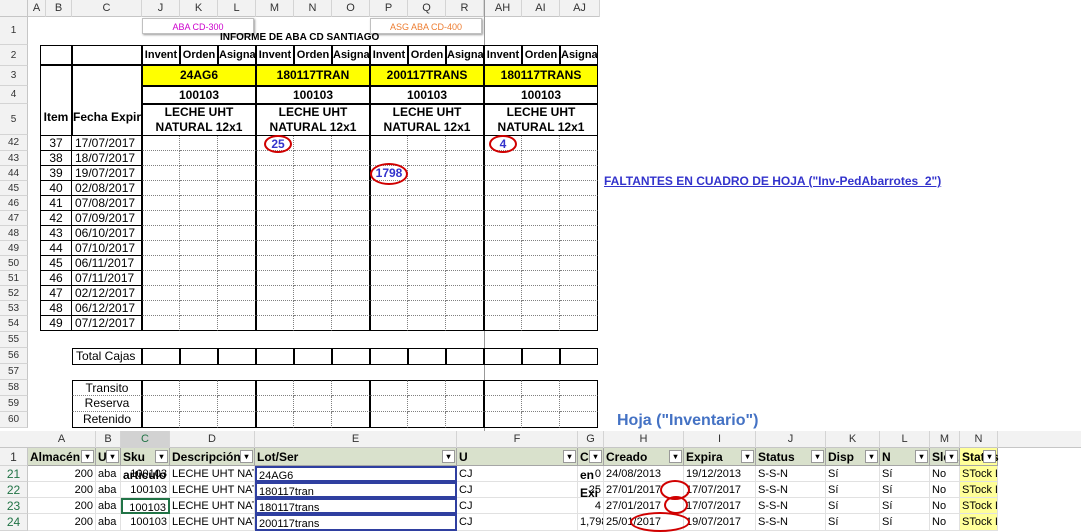 The width and height of the screenshot is (1081, 532). What do you see at coordinates (14, 293) in the screenshot?
I see `row-header-52: 52` at bounding box center [14, 293].